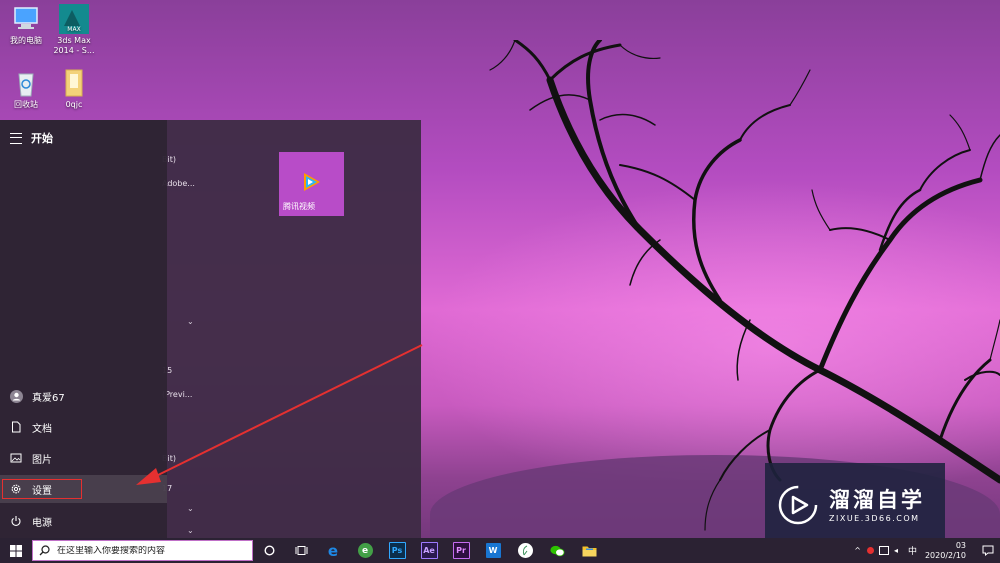  Describe the element at coordinates (26, 40) in the screenshot. I see `desktop-icon-label: 我的电脑` at that location.